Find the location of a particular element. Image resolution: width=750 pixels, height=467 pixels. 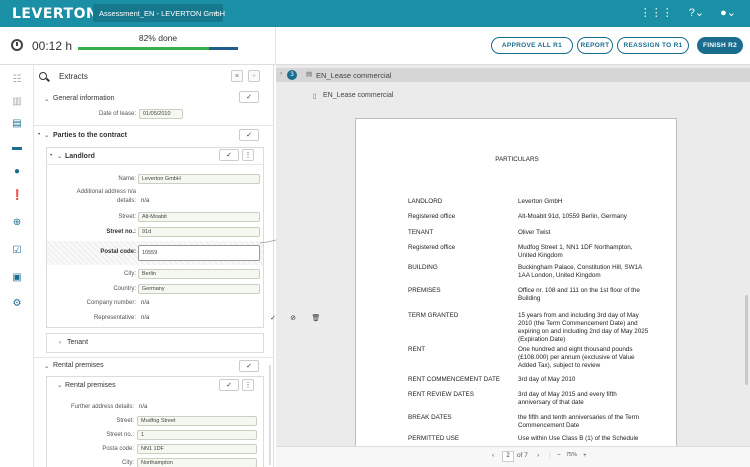

document-selector-label: Assessment_EN - LEVERTON GmbH is located at coordinates (162, 13).